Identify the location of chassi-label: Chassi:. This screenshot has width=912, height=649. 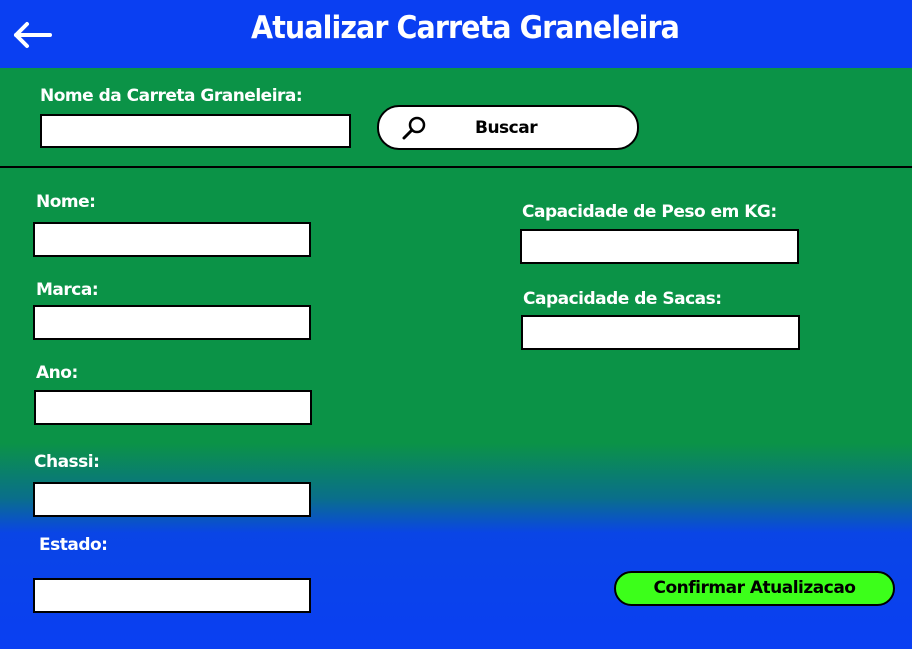
(67, 462).